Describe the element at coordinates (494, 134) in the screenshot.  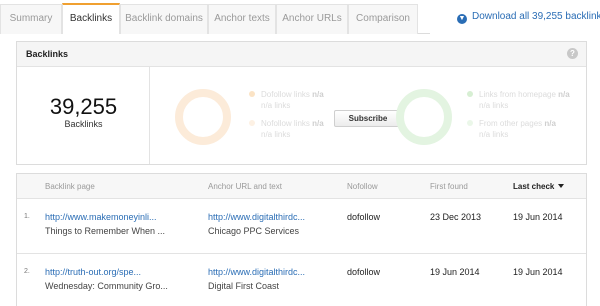
I see `other-pages-sub: n/a links` at that location.